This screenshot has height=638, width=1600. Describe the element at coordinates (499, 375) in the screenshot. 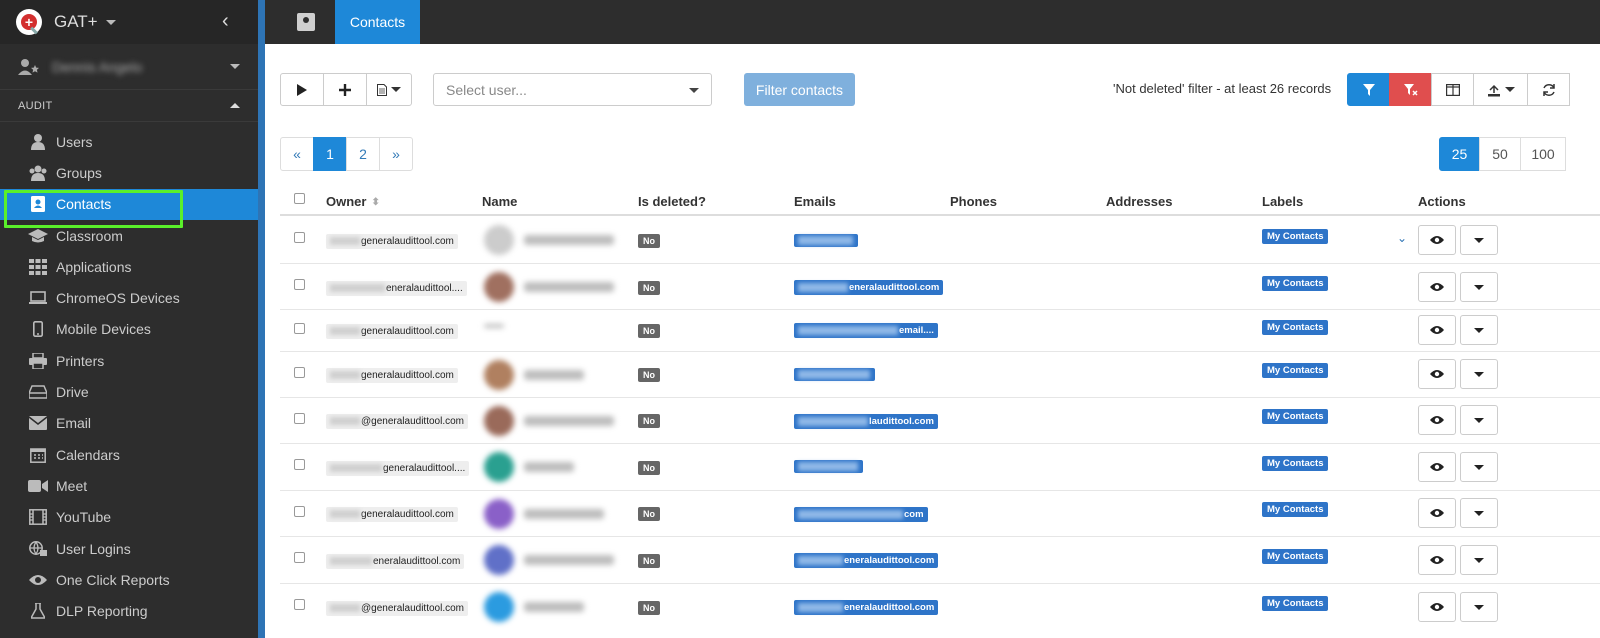

I see `avatar` at that location.